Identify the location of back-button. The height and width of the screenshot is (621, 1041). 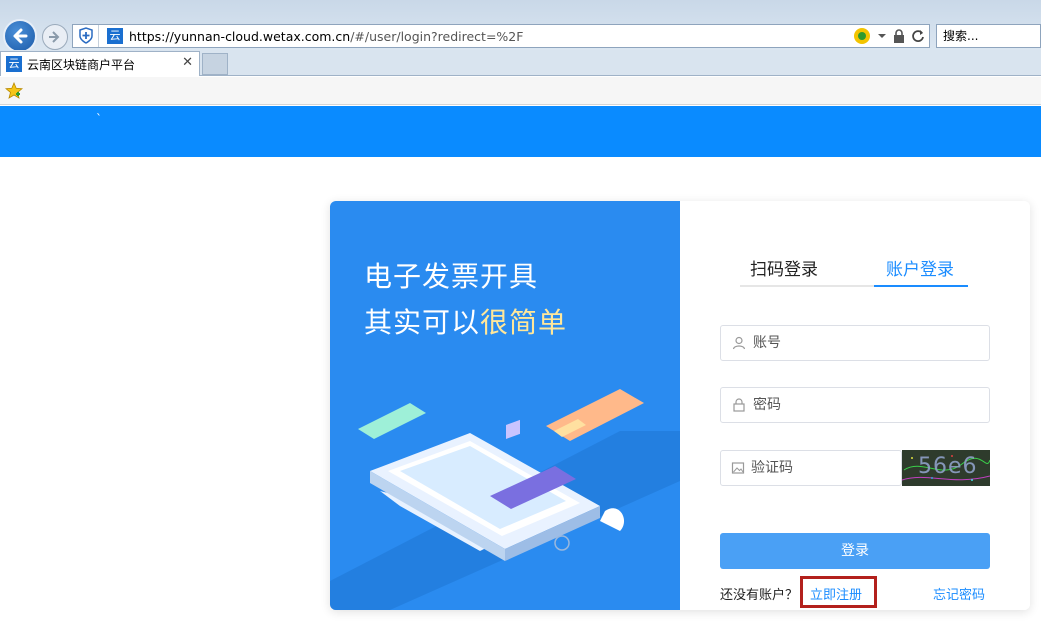
(20, 36).